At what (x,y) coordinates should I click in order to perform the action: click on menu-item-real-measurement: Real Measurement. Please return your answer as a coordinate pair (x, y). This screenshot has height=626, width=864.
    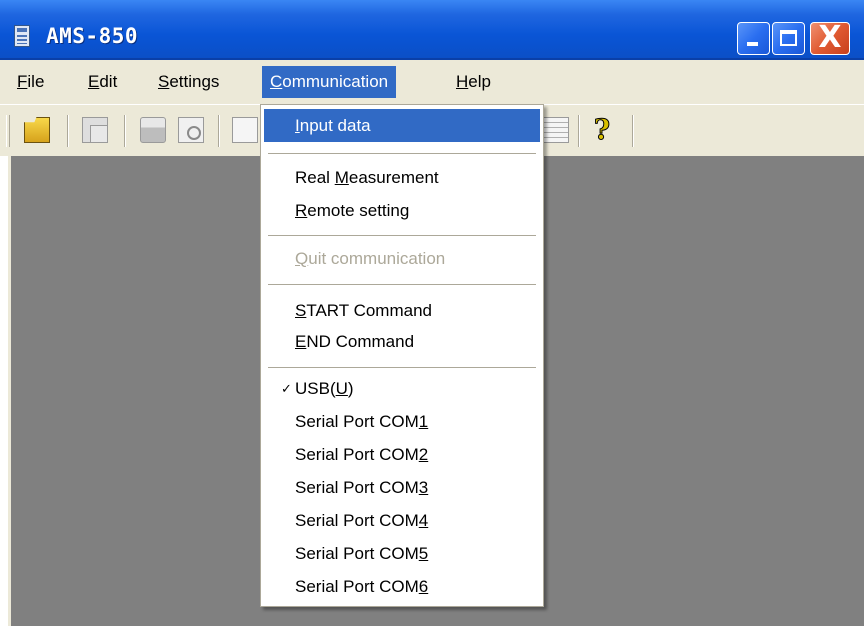
    Looking at the image, I should click on (402, 177).